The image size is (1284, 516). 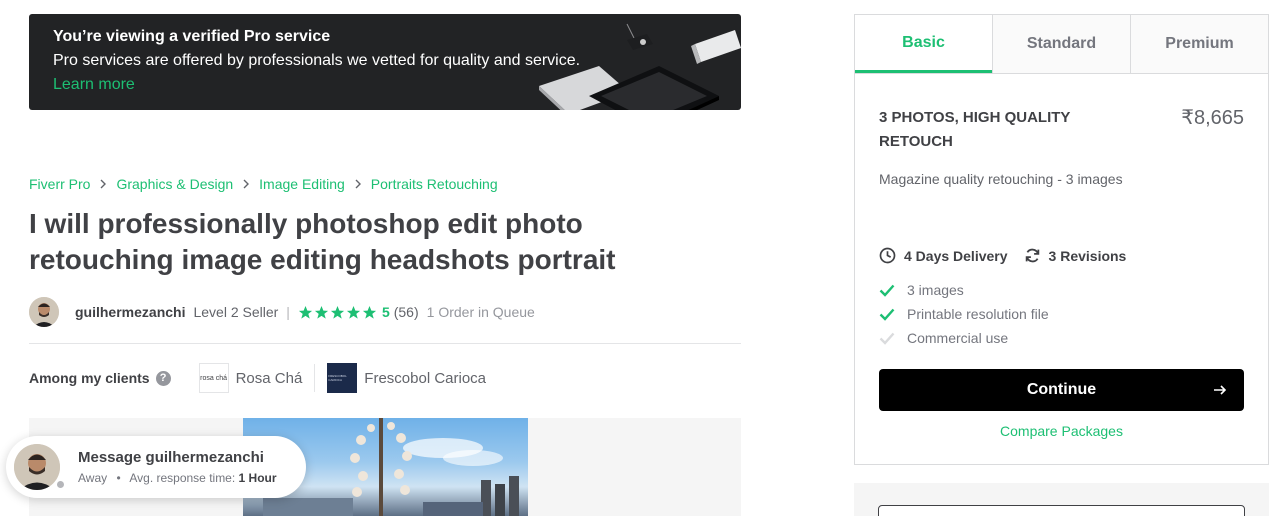 I want to click on pro-illustration-icon, so click(x=640, y=66).